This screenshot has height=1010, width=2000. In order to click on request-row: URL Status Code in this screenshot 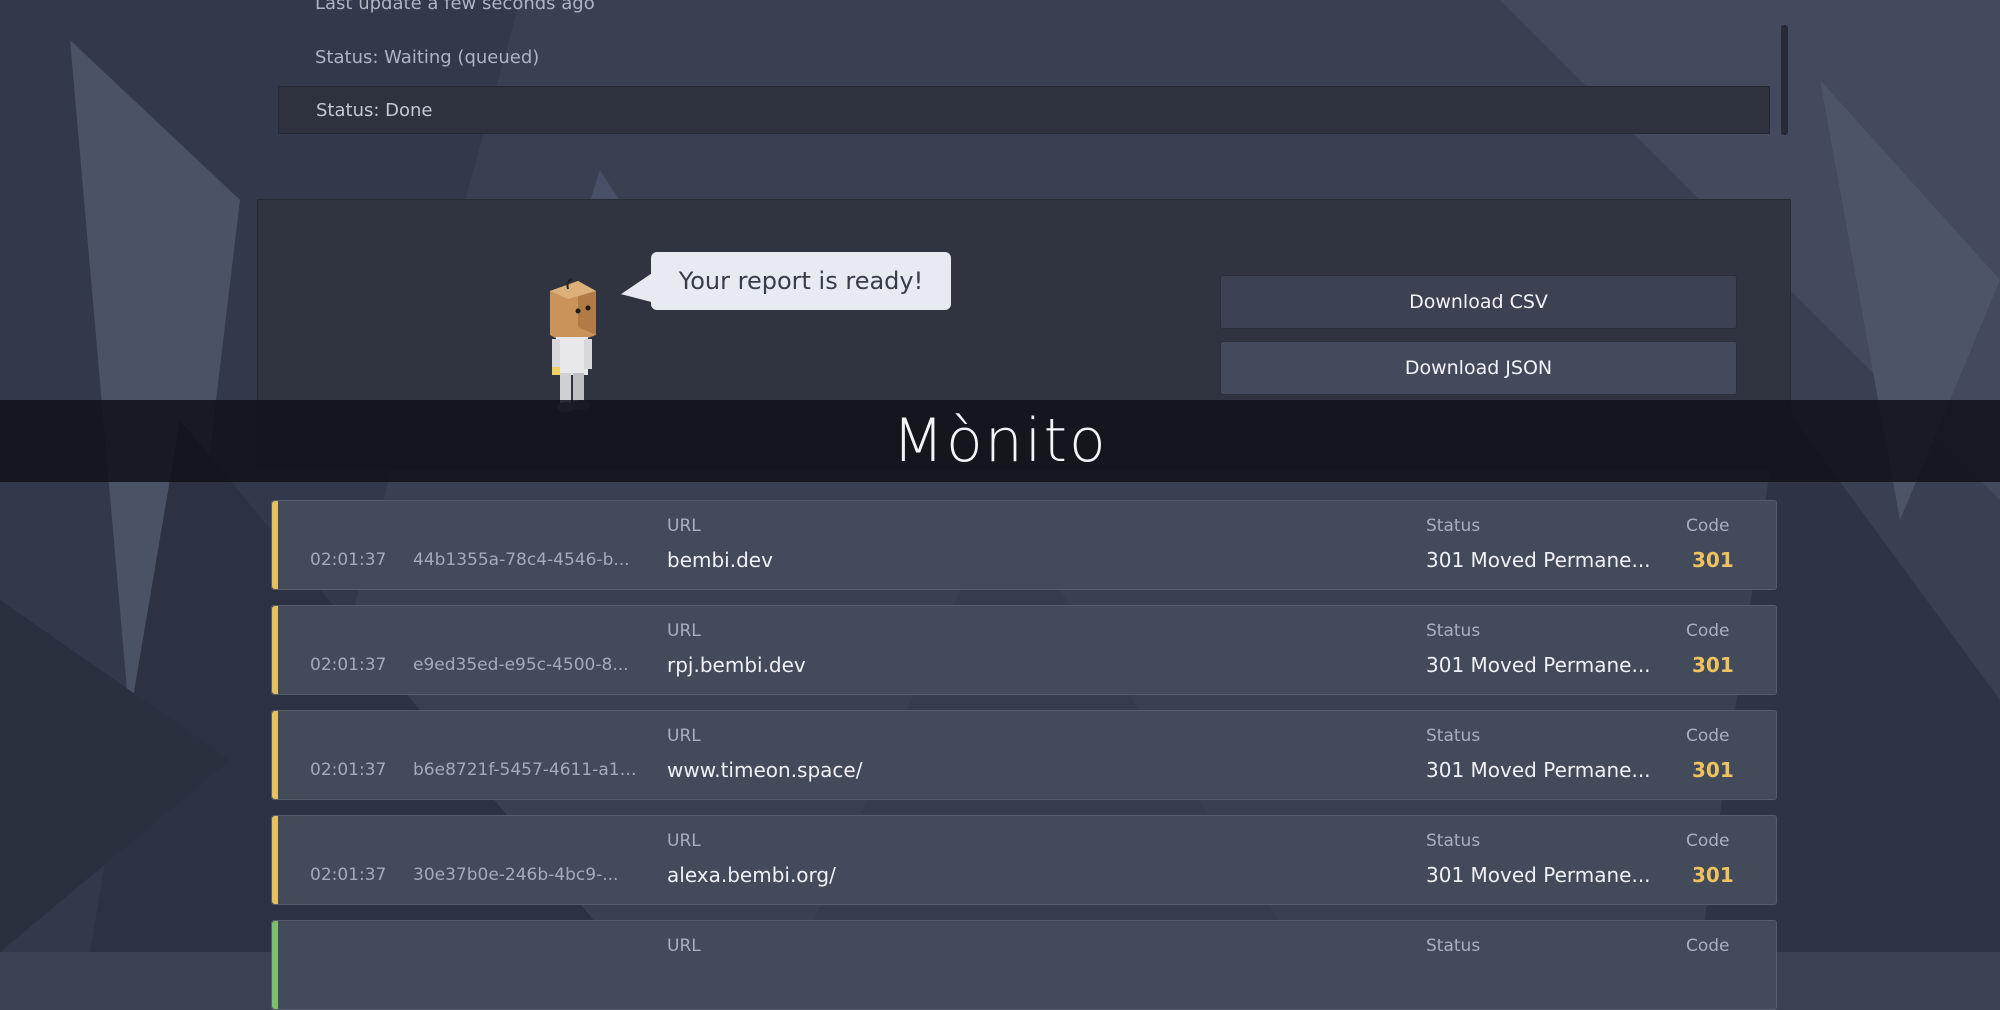, I will do `click(1024, 965)`.